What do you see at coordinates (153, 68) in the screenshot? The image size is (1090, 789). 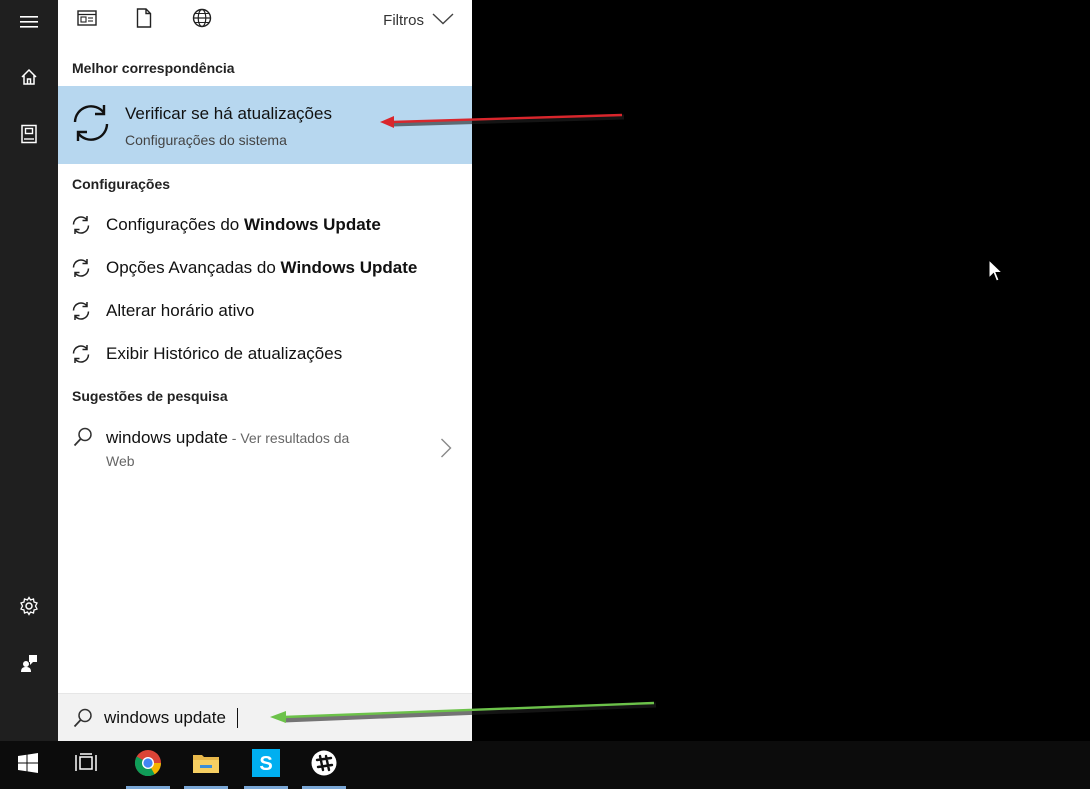 I see `best-match-heading: Melhor correspondência` at bounding box center [153, 68].